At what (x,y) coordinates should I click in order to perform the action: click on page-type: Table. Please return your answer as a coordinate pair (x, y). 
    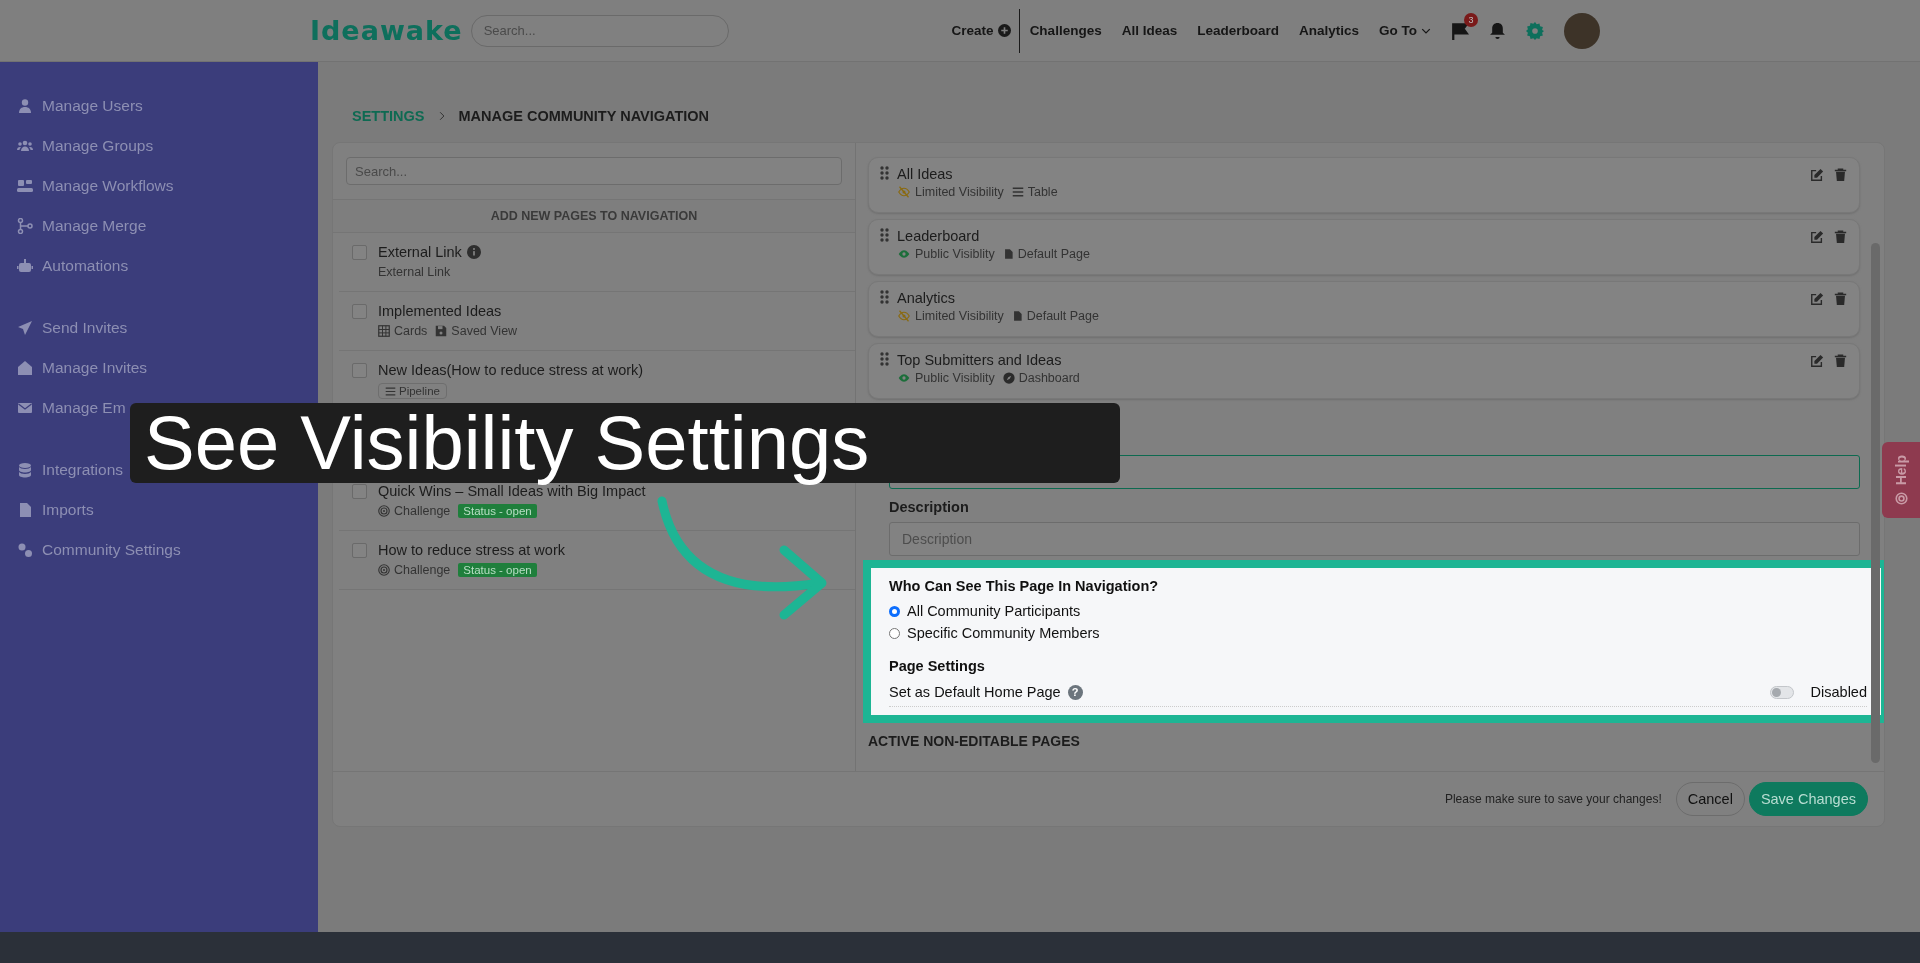
    Looking at the image, I should click on (1042, 192).